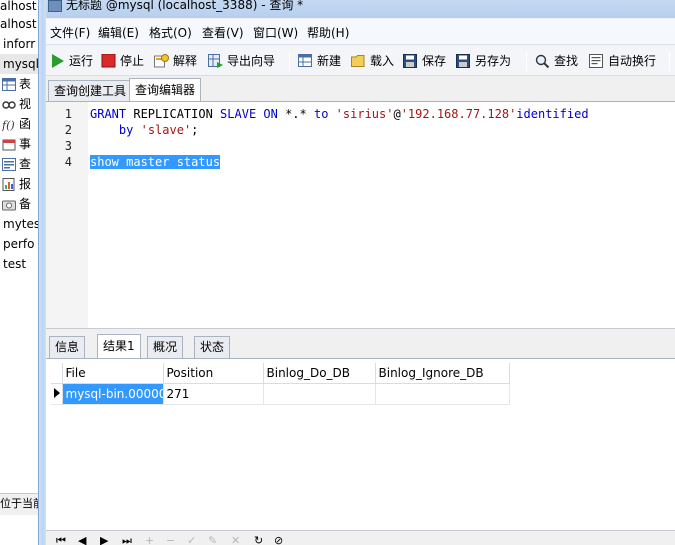 The height and width of the screenshot is (545, 675). Describe the element at coordinates (15, 184) in the screenshot. I see `sidebar-item-reports: 报` at that location.